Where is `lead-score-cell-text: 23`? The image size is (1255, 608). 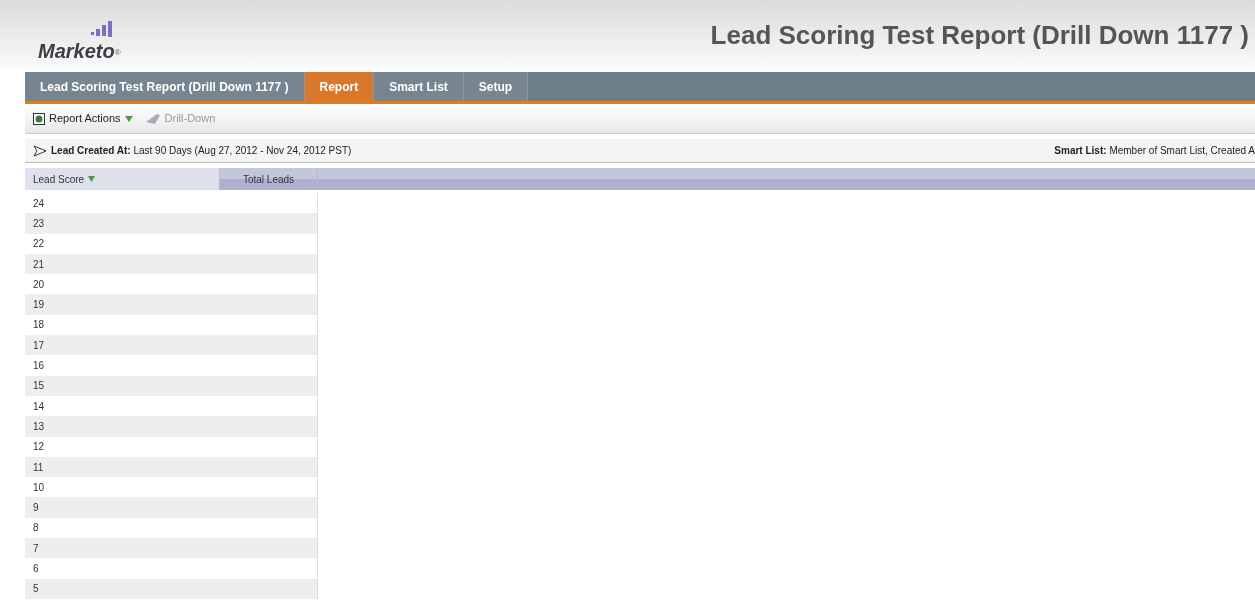
lead-score-cell-text: 23 is located at coordinates (39, 223).